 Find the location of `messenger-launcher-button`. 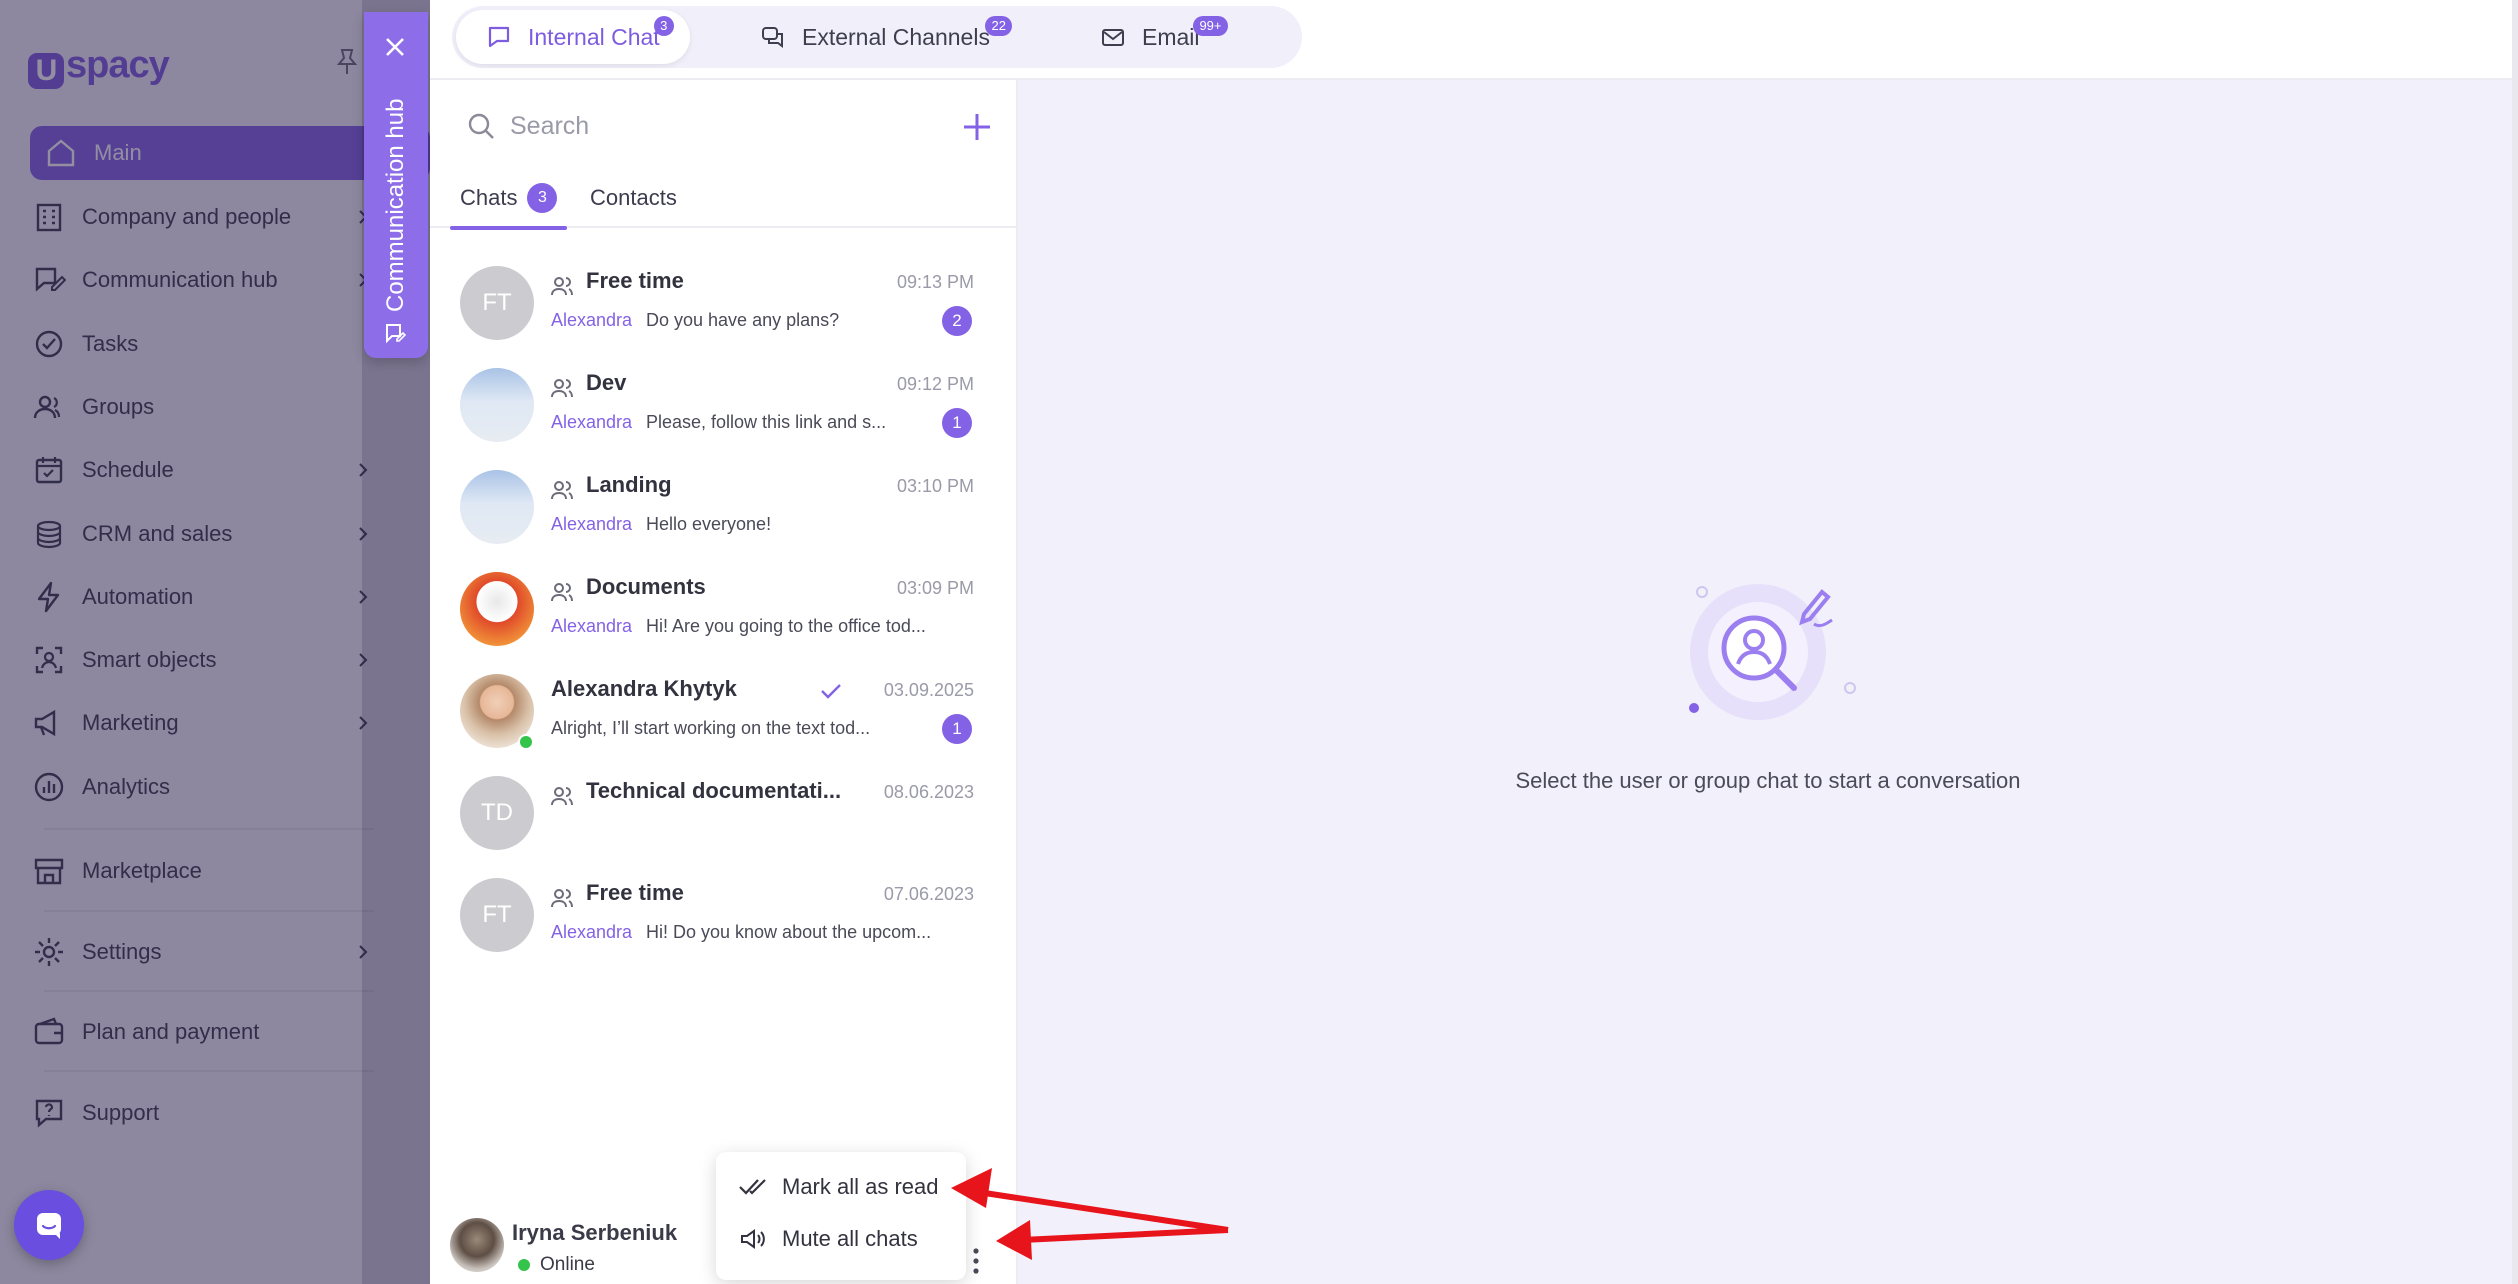

messenger-launcher-button is located at coordinates (49, 1225).